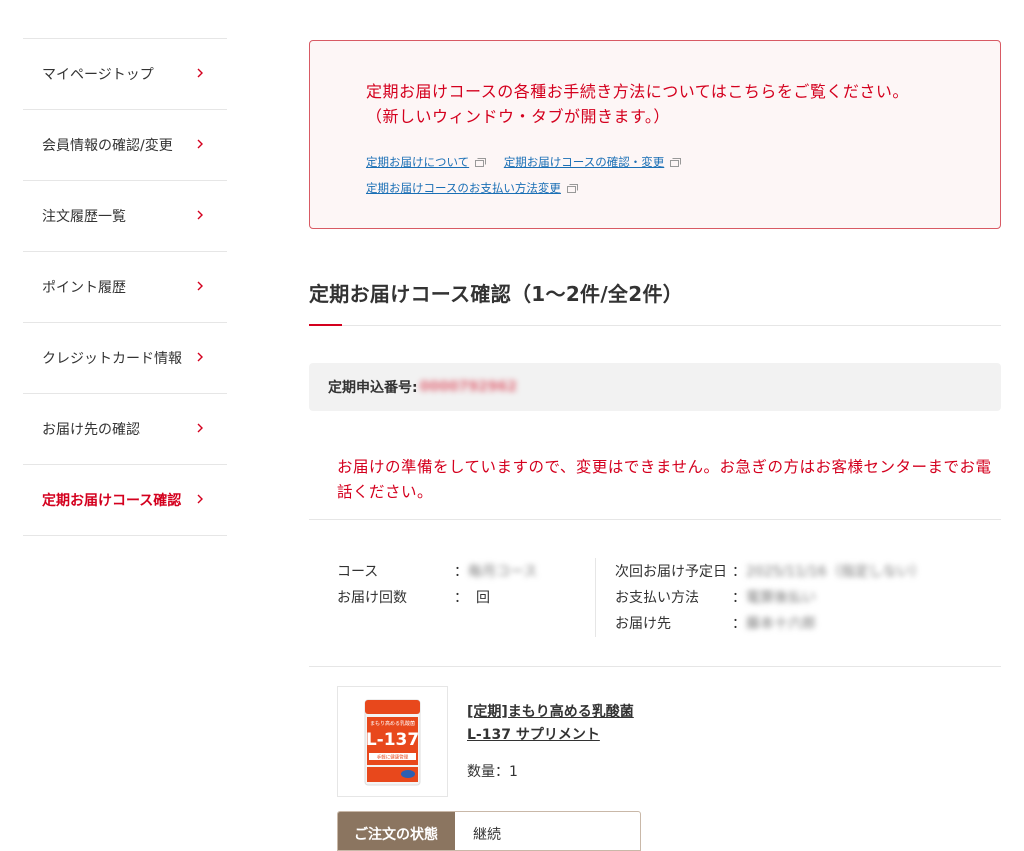 The image size is (1024, 851). I want to click on detail-row-delivery-address: お届け先 ： 藤本十六郎, so click(770, 624).